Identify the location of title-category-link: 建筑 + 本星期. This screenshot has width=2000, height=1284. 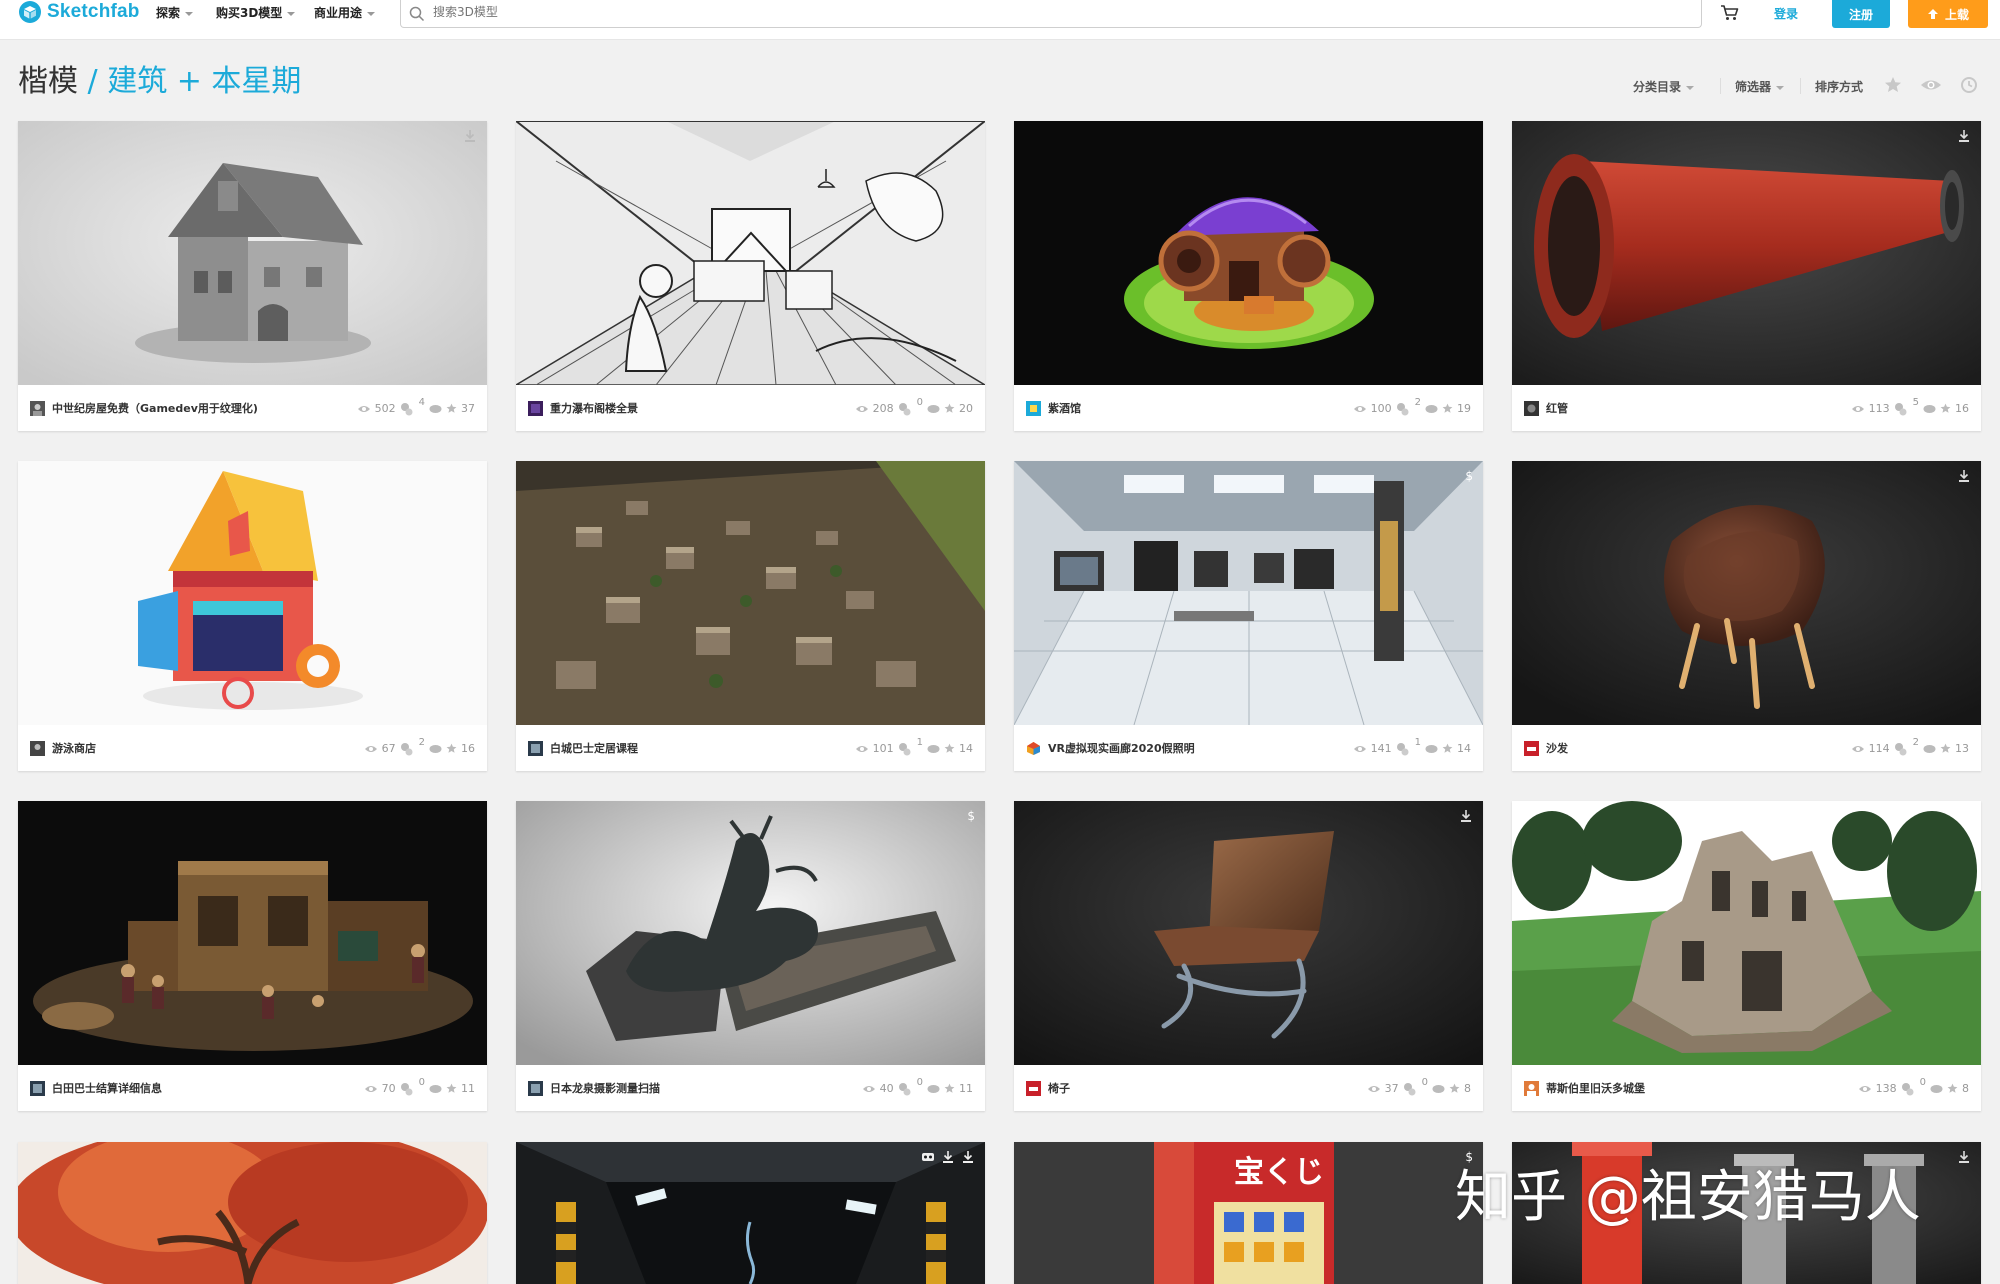
(204, 81).